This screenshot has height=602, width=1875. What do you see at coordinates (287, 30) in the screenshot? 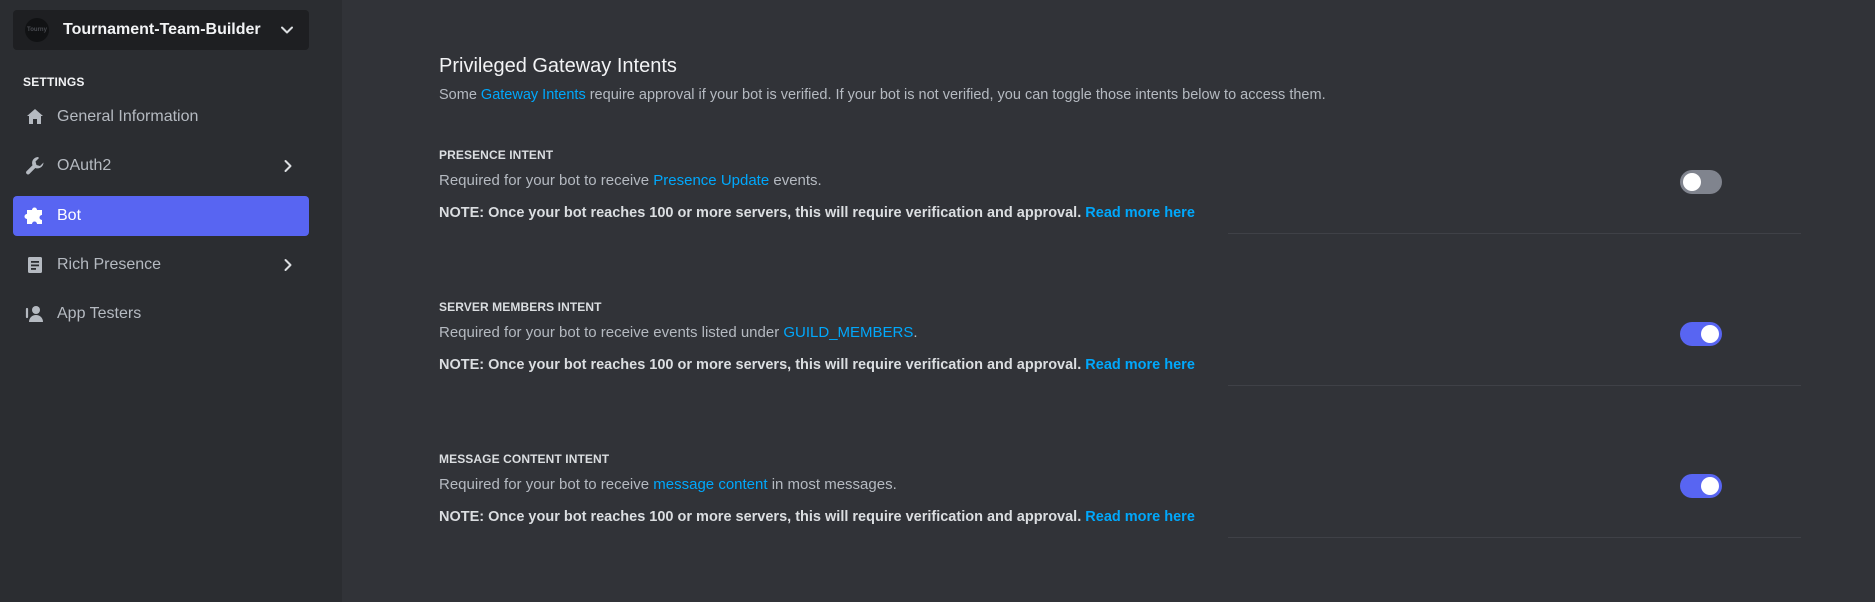
I see `chevron-down-icon` at bounding box center [287, 30].